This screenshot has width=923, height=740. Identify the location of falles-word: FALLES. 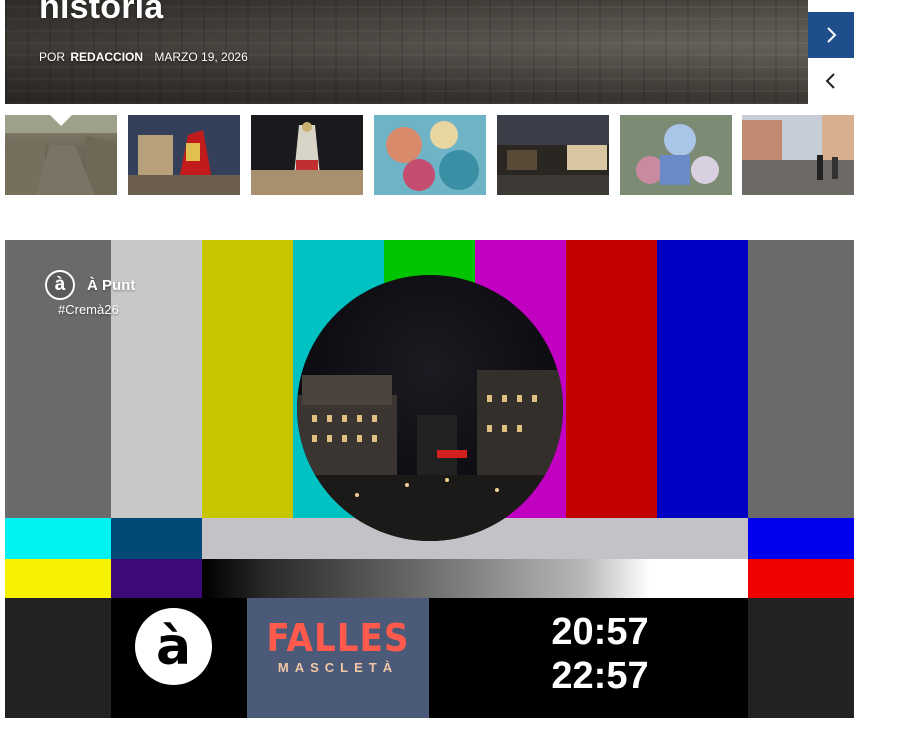
(338, 638).